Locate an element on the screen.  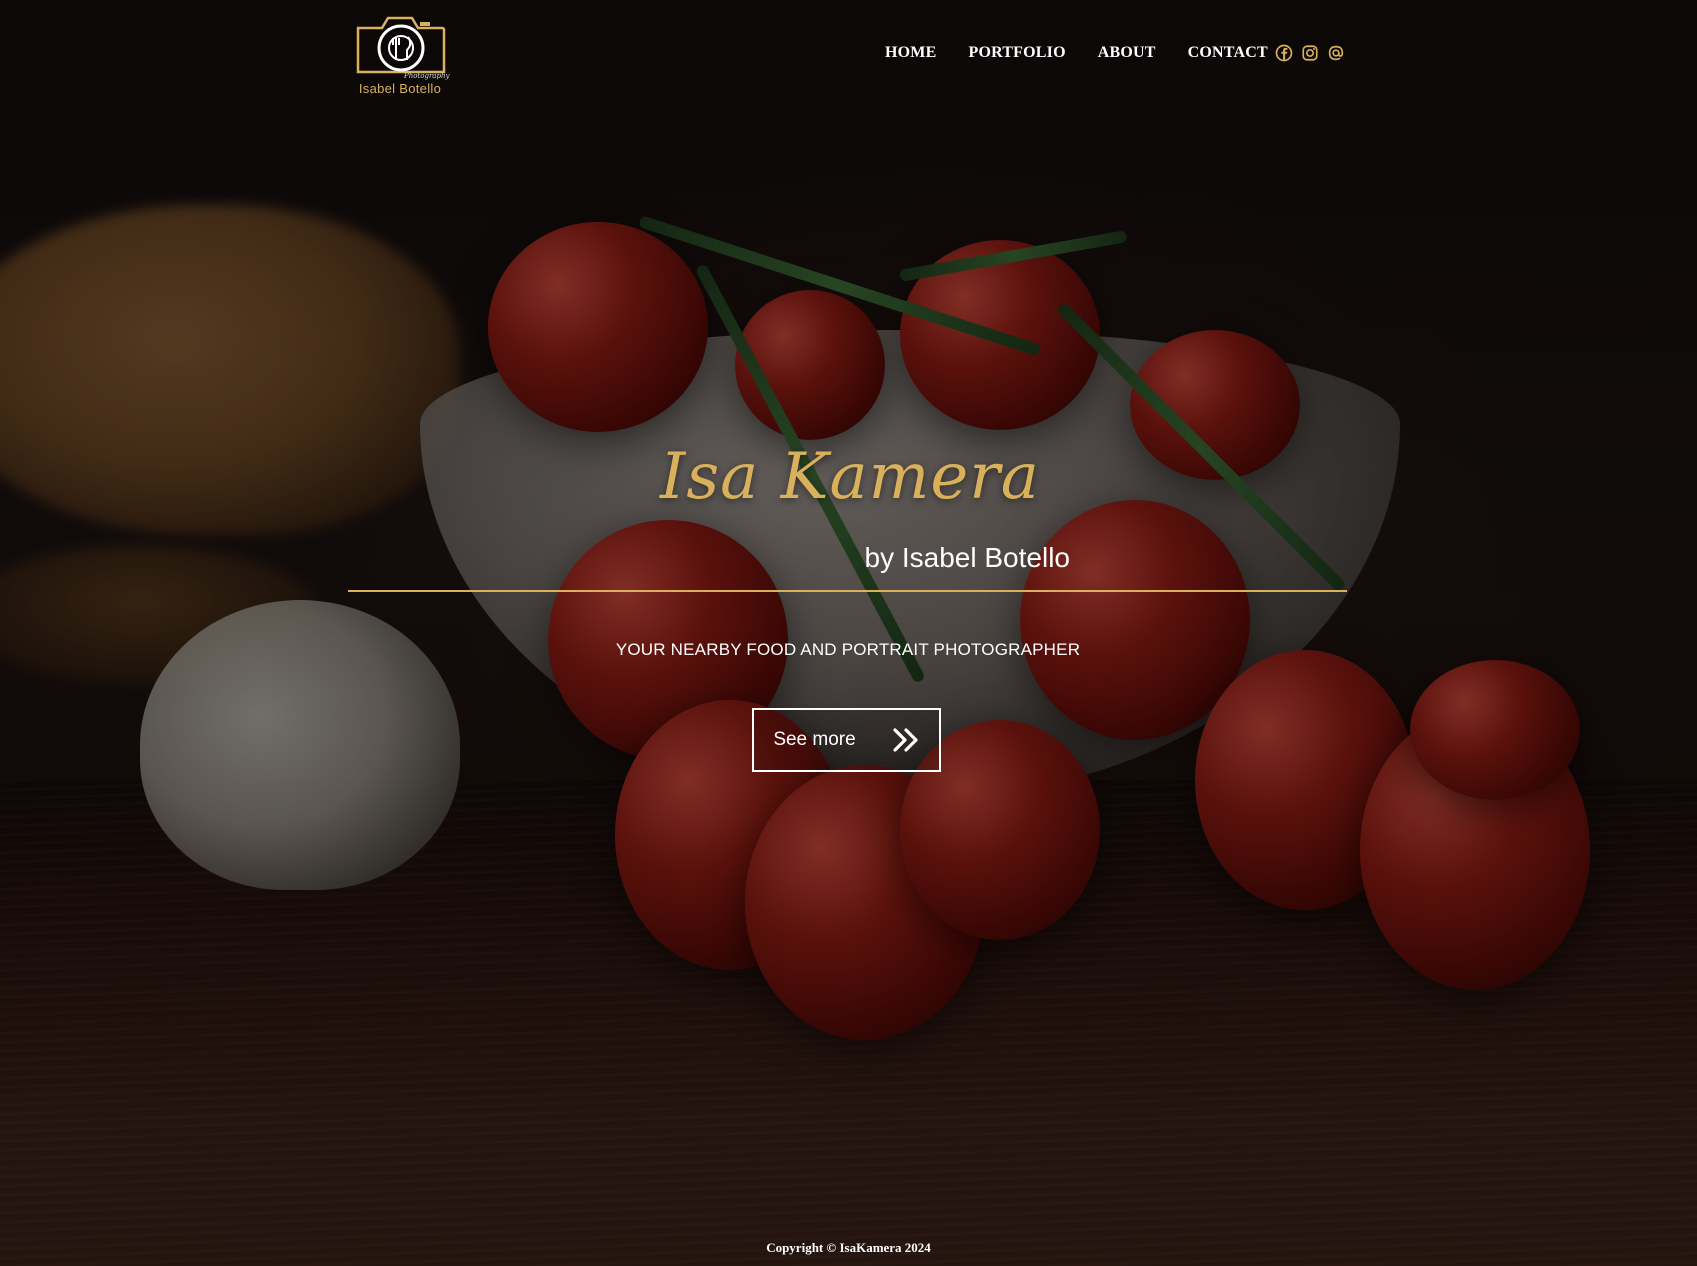
hero-title: Isa Kamera is located at coordinates (850, 477).